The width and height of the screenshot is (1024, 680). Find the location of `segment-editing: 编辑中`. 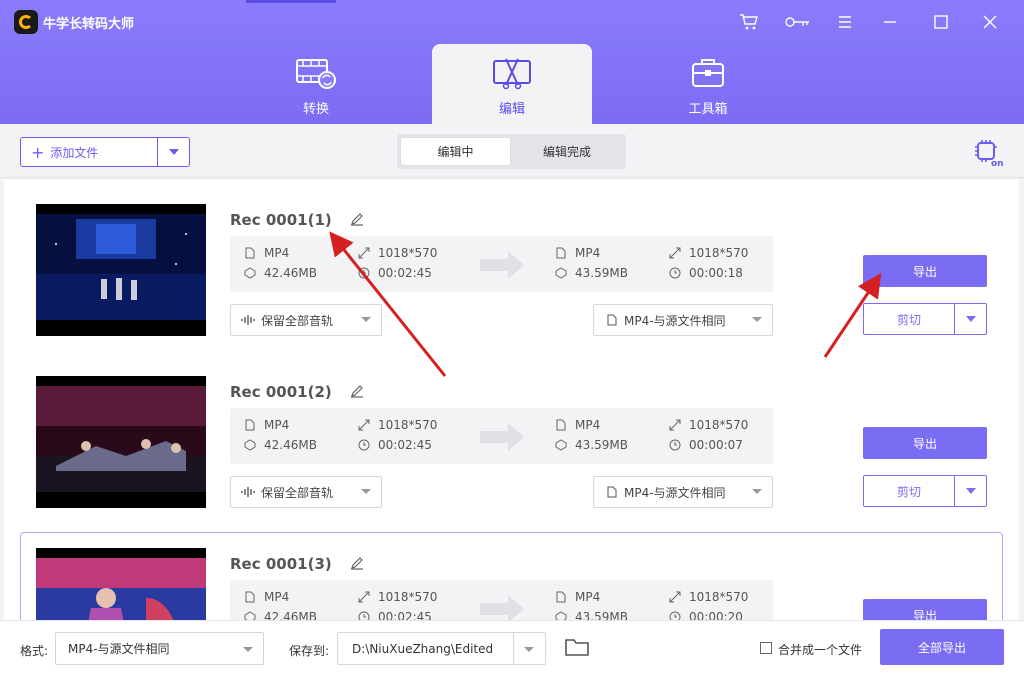

segment-editing: 编辑中 is located at coordinates (455, 151).